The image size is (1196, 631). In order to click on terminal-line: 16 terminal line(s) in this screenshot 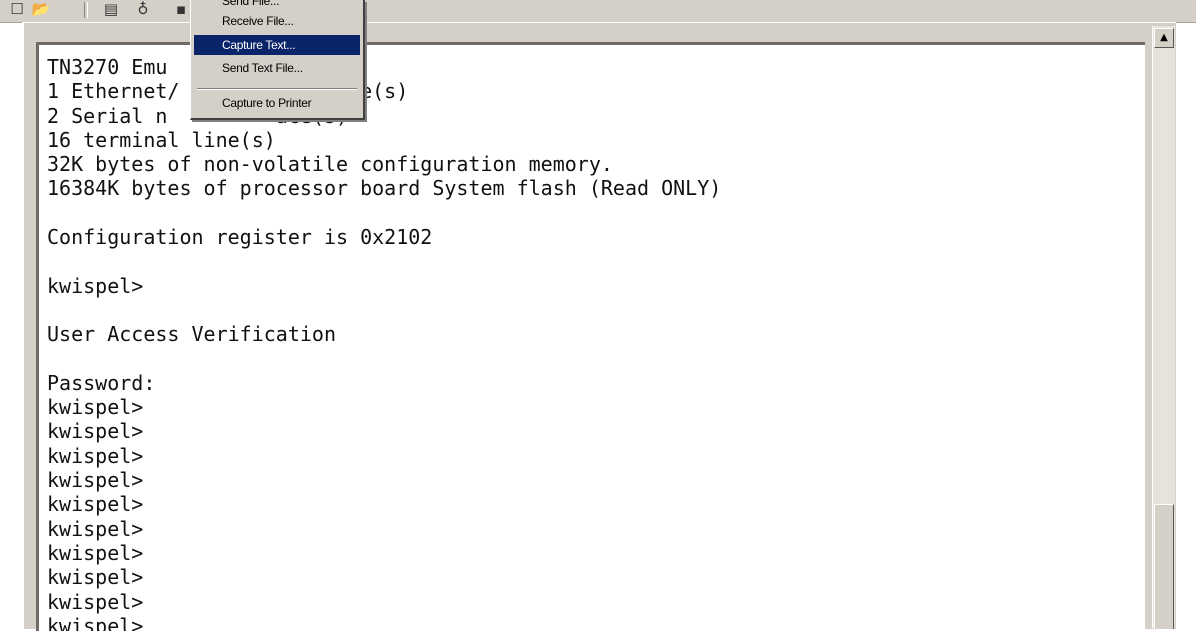, I will do `click(161, 139)`.